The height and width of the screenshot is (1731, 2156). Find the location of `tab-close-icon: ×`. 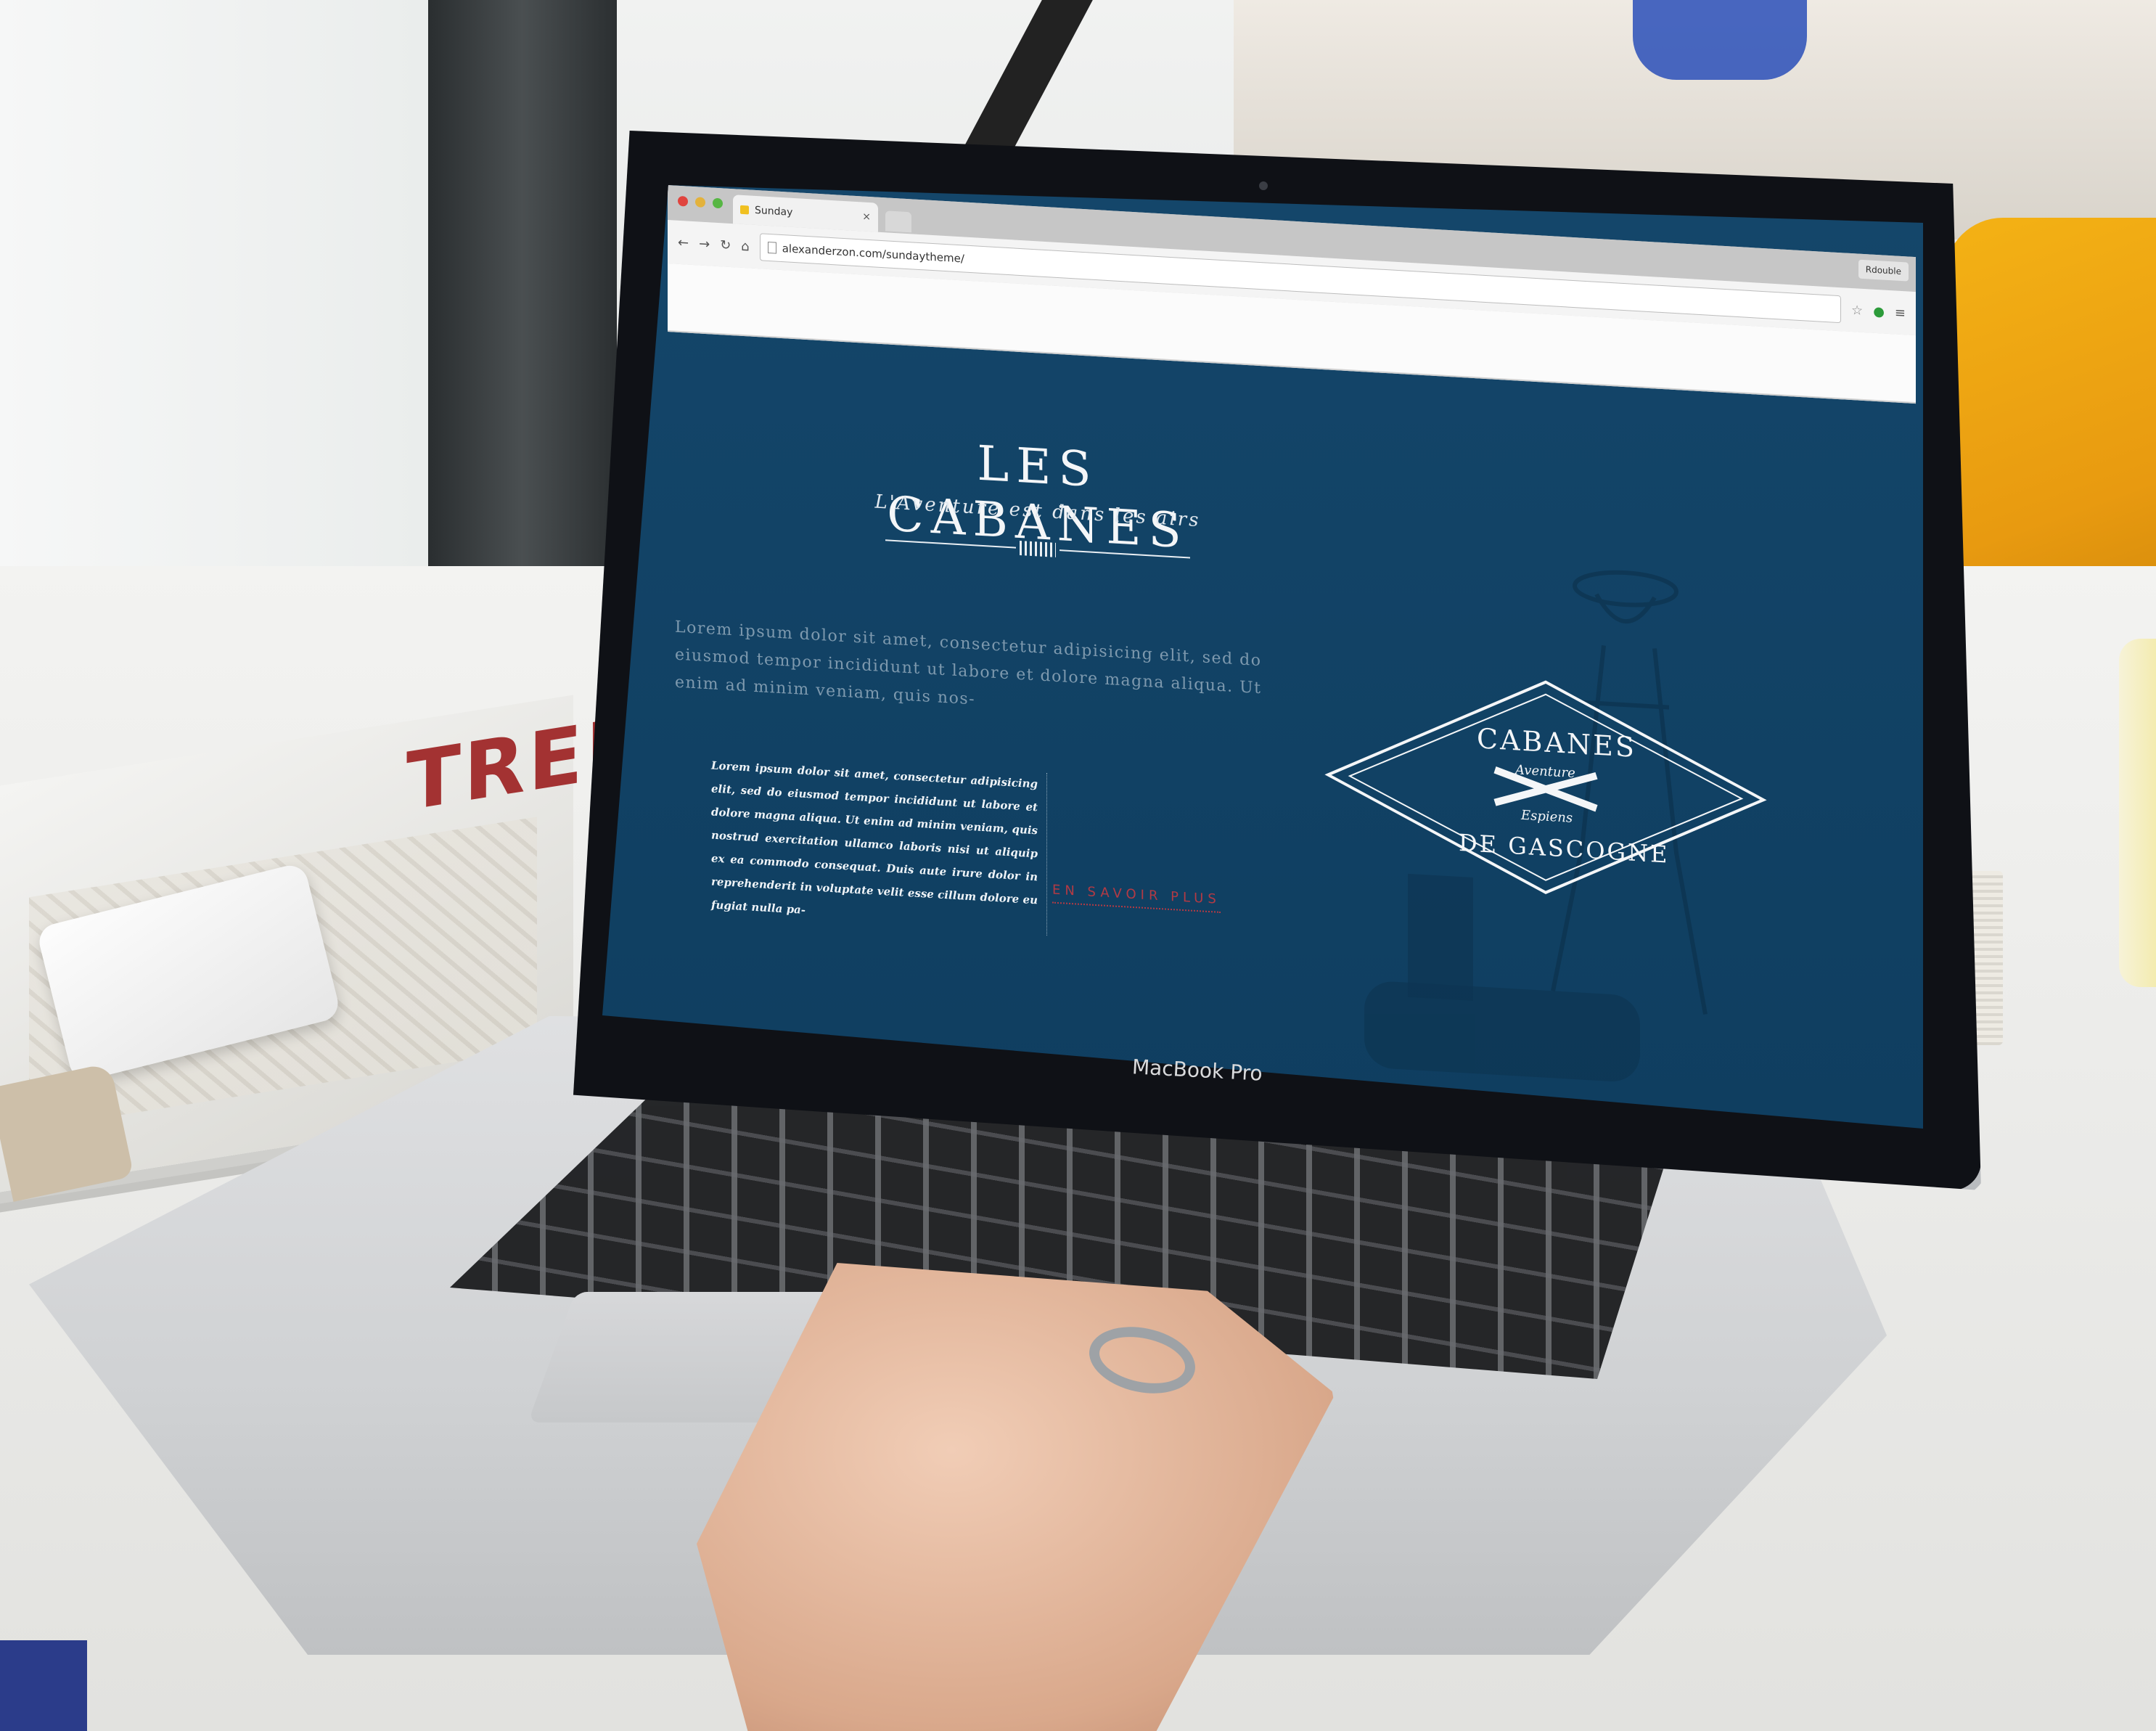

tab-close-icon: × is located at coordinates (866, 216).